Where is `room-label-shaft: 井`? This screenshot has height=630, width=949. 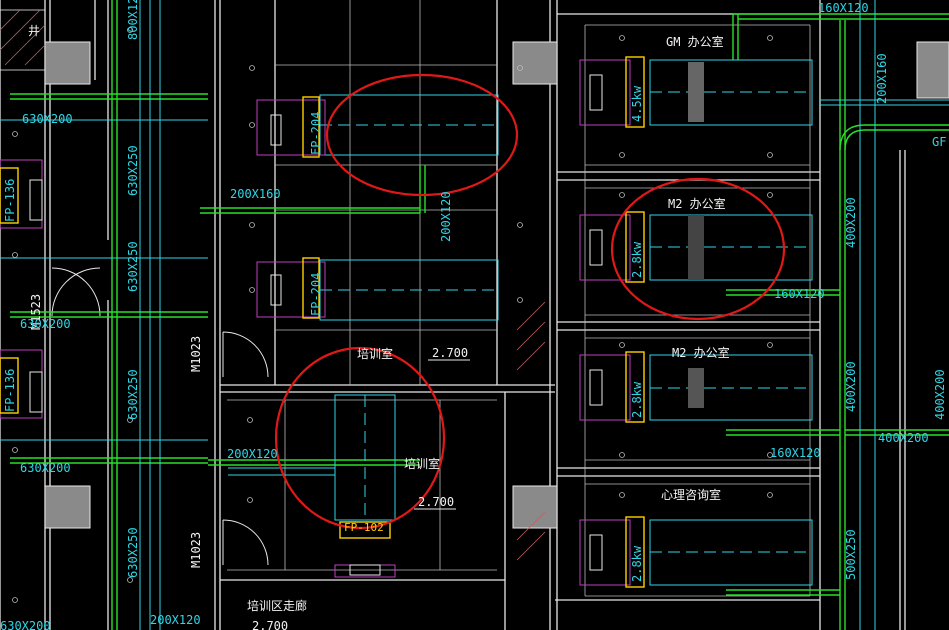
room-label-shaft: 井 is located at coordinates (34, 31).